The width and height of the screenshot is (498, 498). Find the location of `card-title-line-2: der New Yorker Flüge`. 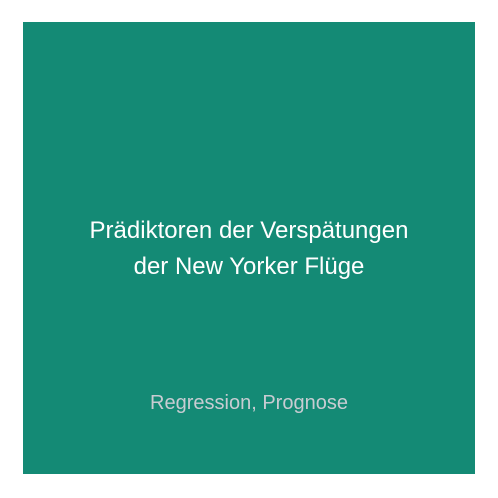

card-title-line-2: der New Yorker Flüge is located at coordinates (249, 266).